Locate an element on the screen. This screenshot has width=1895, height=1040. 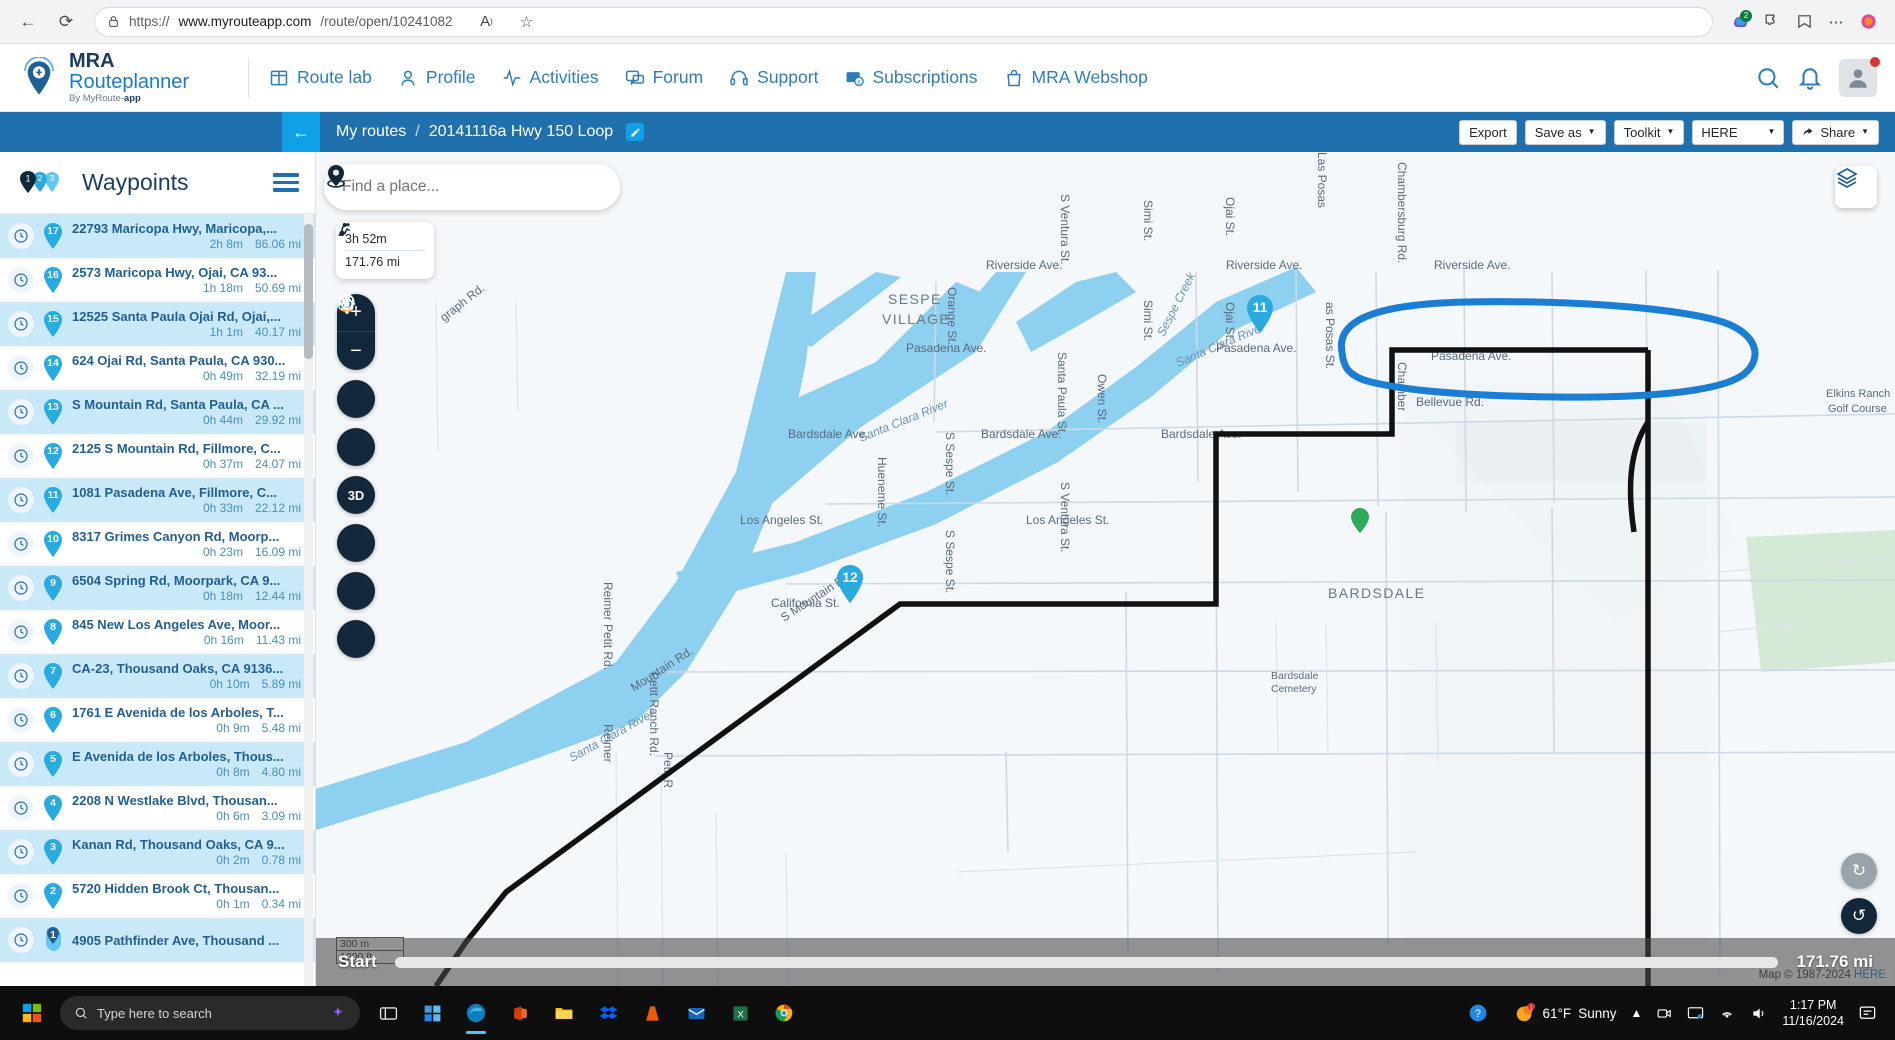
waypoint-pin-icon: 8 is located at coordinates (53, 632).